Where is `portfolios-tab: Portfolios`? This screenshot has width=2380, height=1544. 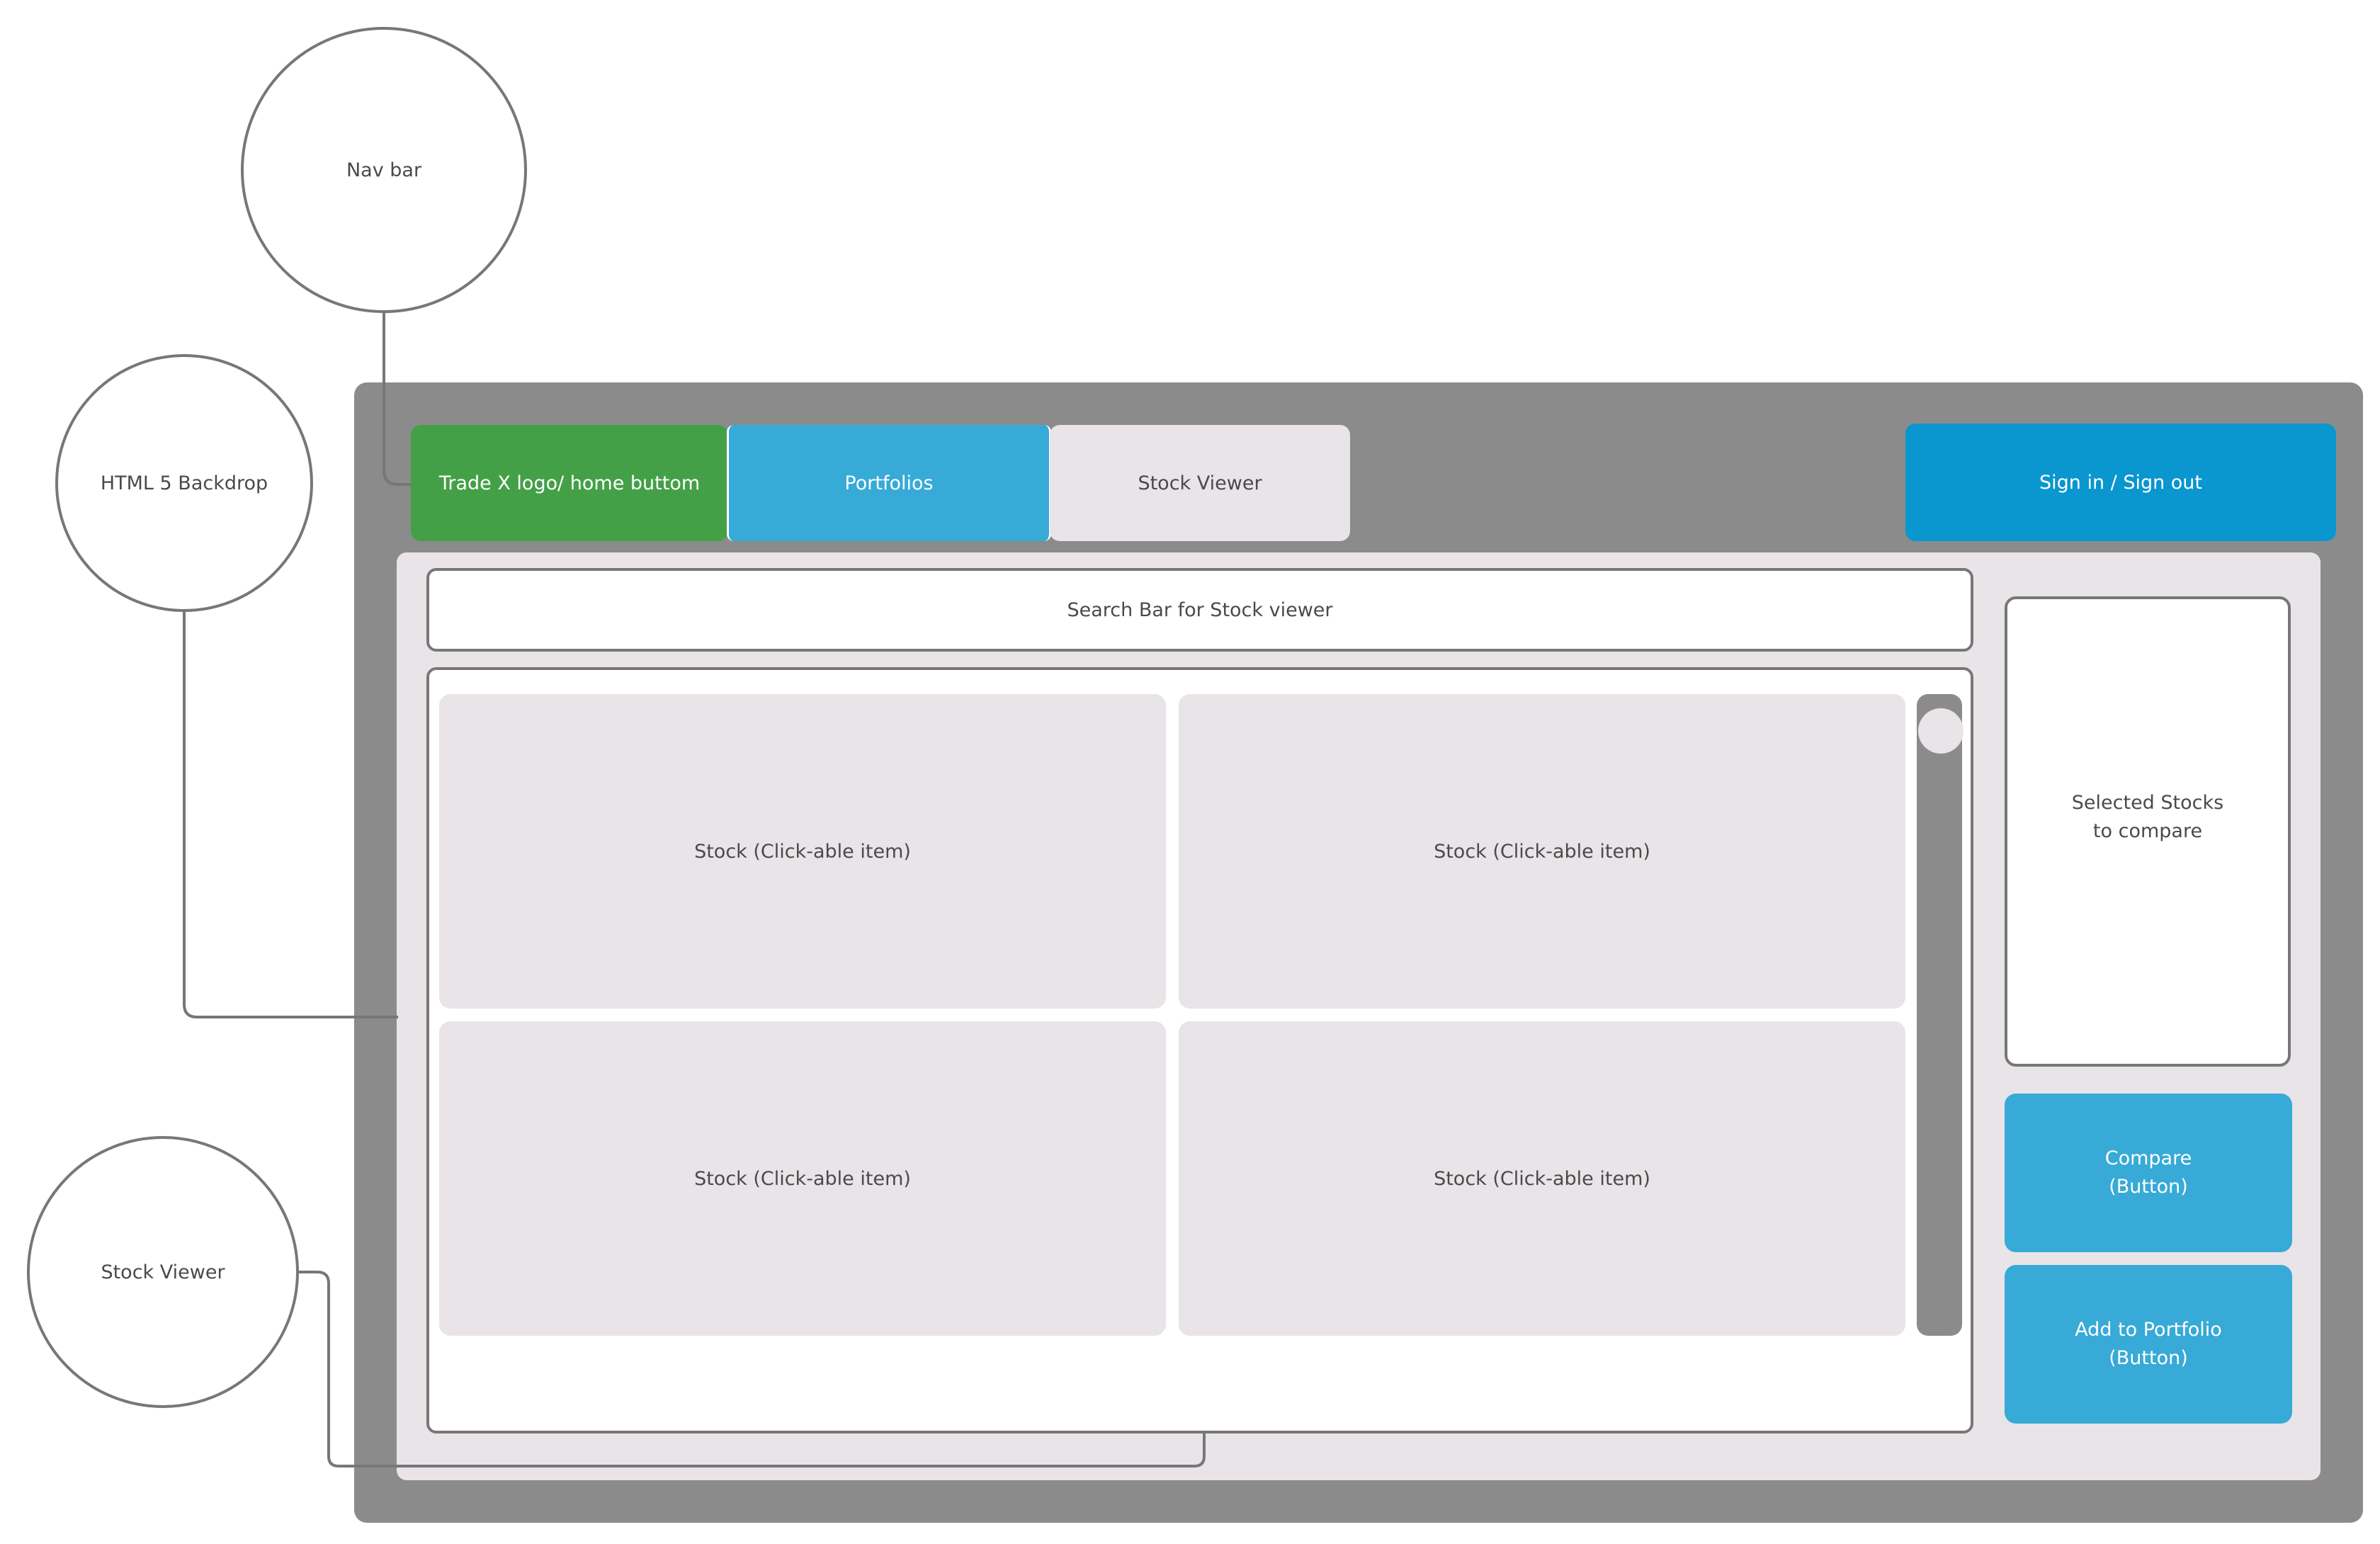
portfolios-tab: Portfolios is located at coordinates (889, 483).